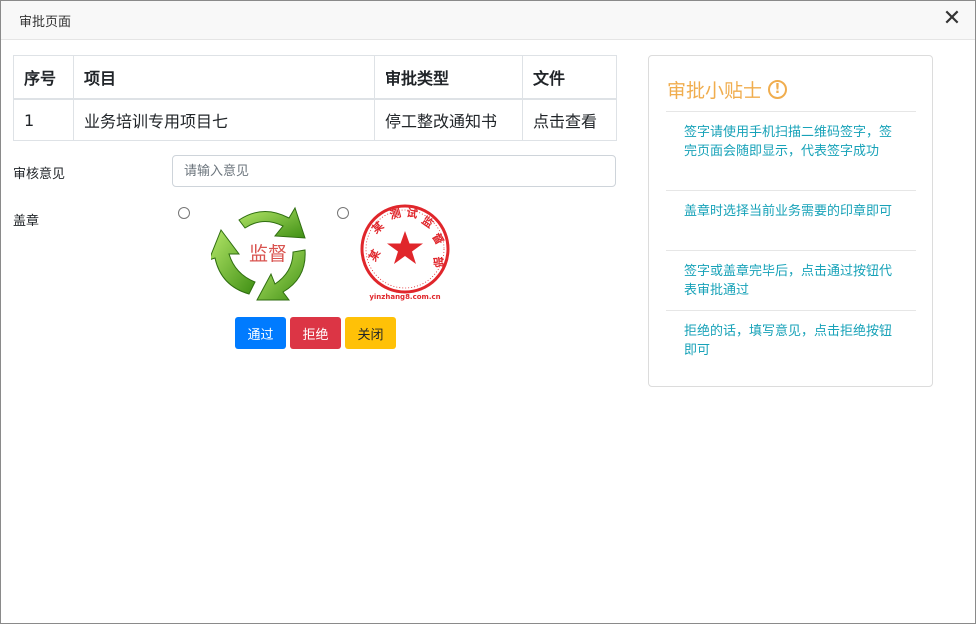 The height and width of the screenshot is (624, 976). I want to click on red-round-stamp-icon: 某 某 测 试 监 督 部 yinzhang8.com.cn, so click(405, 252).